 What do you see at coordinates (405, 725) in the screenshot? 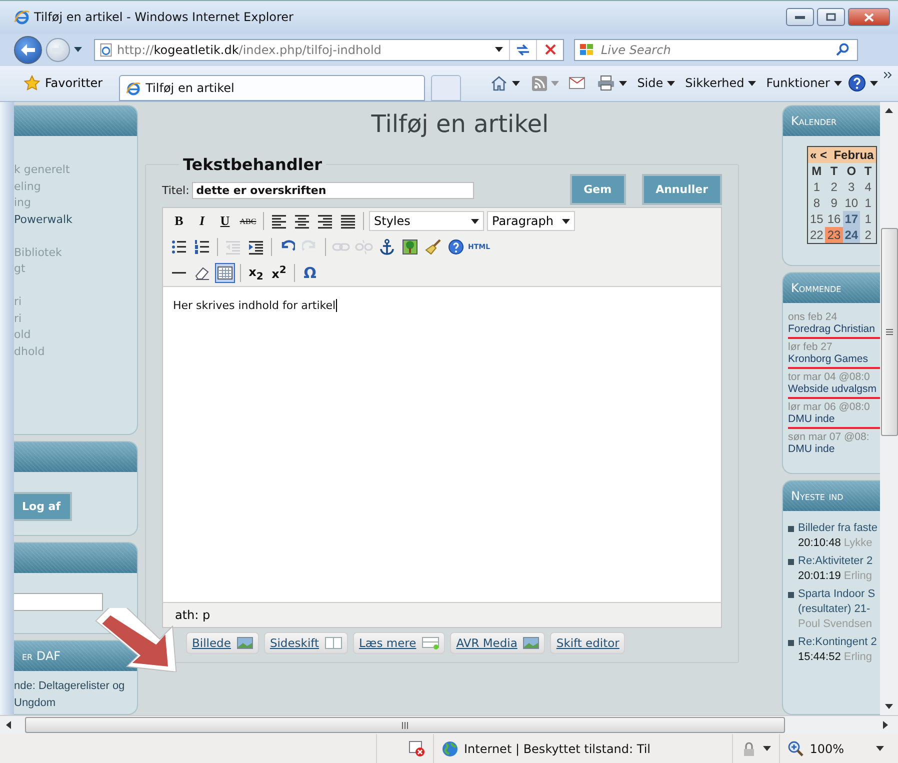
I see `grip-icon` at bounding box center [405, 725].